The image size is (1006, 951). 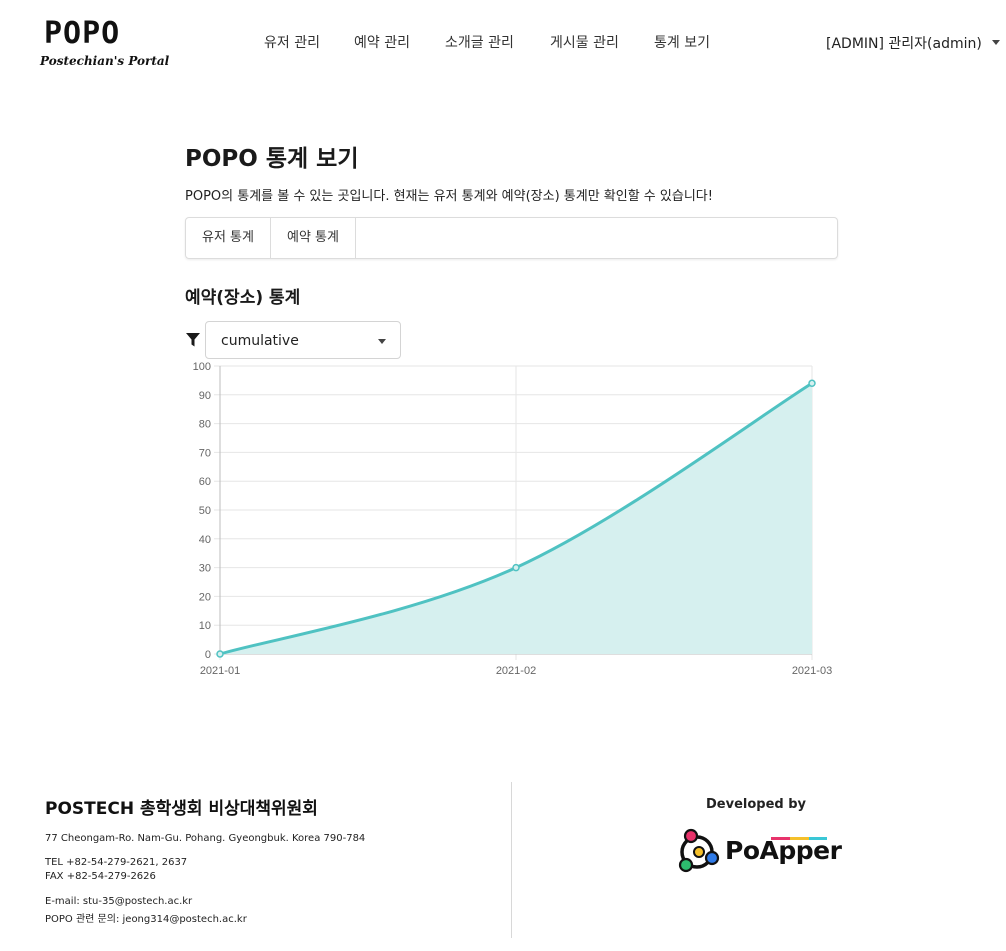 What do you see at coordinates (119, 901) in the screenshot?
I see `footer-email: E-mail: stu-35@postech.ac.kr` at bounding box center [119, 901].